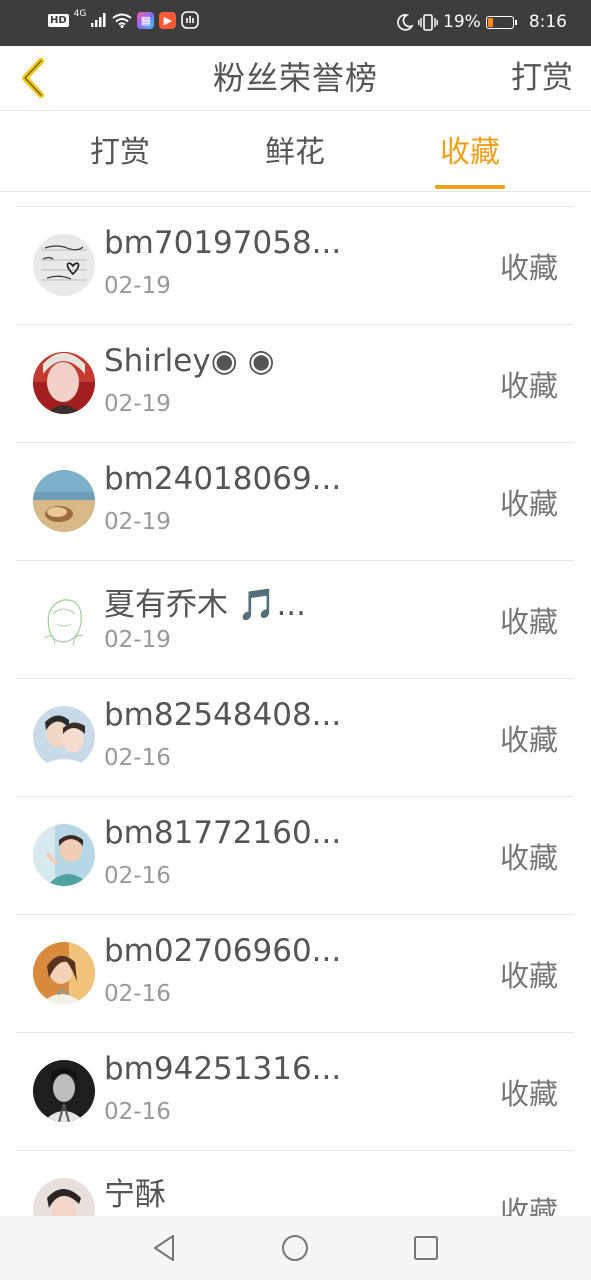 Image resolution: width=591 pixels, height=1280 pixels. I want to click on list-item: bm02706960... 02-16 收藏, so click(295, 974).